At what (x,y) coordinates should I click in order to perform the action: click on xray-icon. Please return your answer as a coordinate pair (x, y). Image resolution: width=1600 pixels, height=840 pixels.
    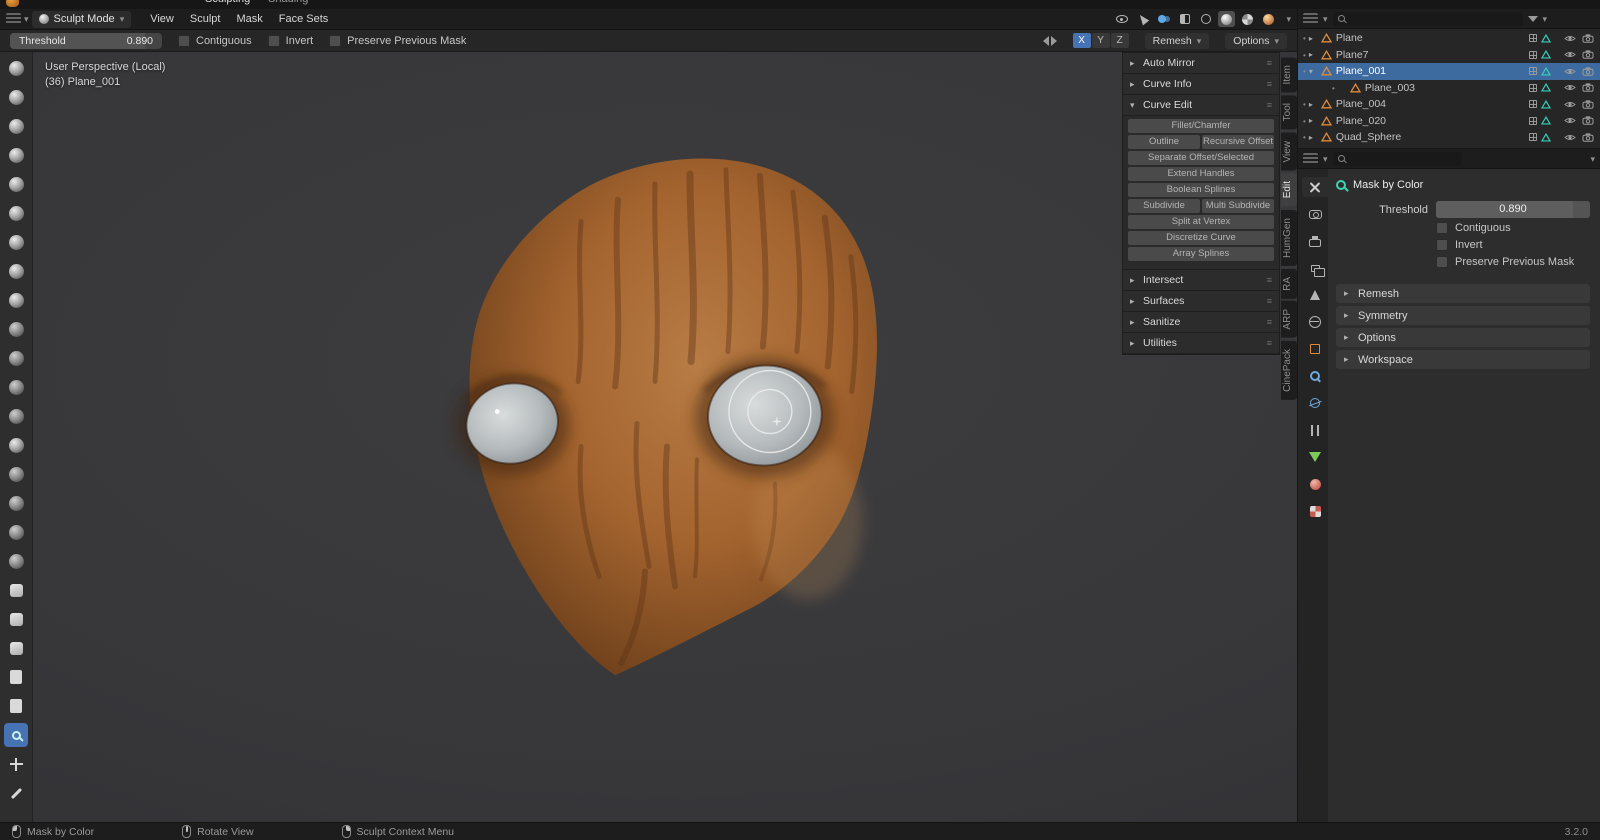
    Looking at the image, I should click on (1184, 19).